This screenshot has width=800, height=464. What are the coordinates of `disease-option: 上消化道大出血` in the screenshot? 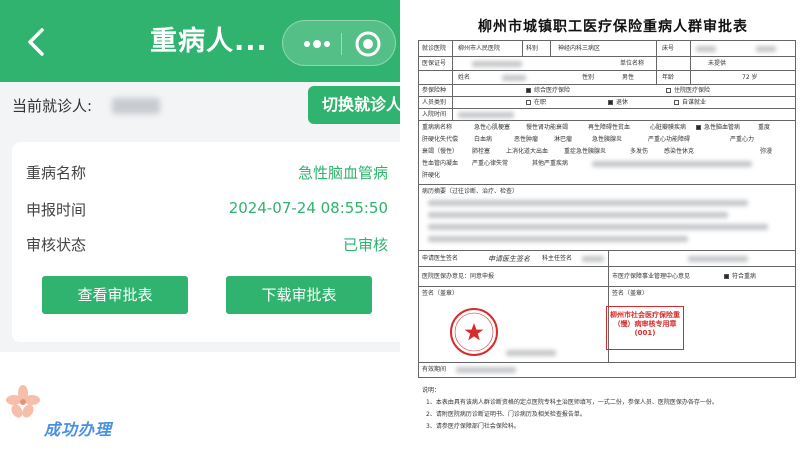 It's located at (527, 151).